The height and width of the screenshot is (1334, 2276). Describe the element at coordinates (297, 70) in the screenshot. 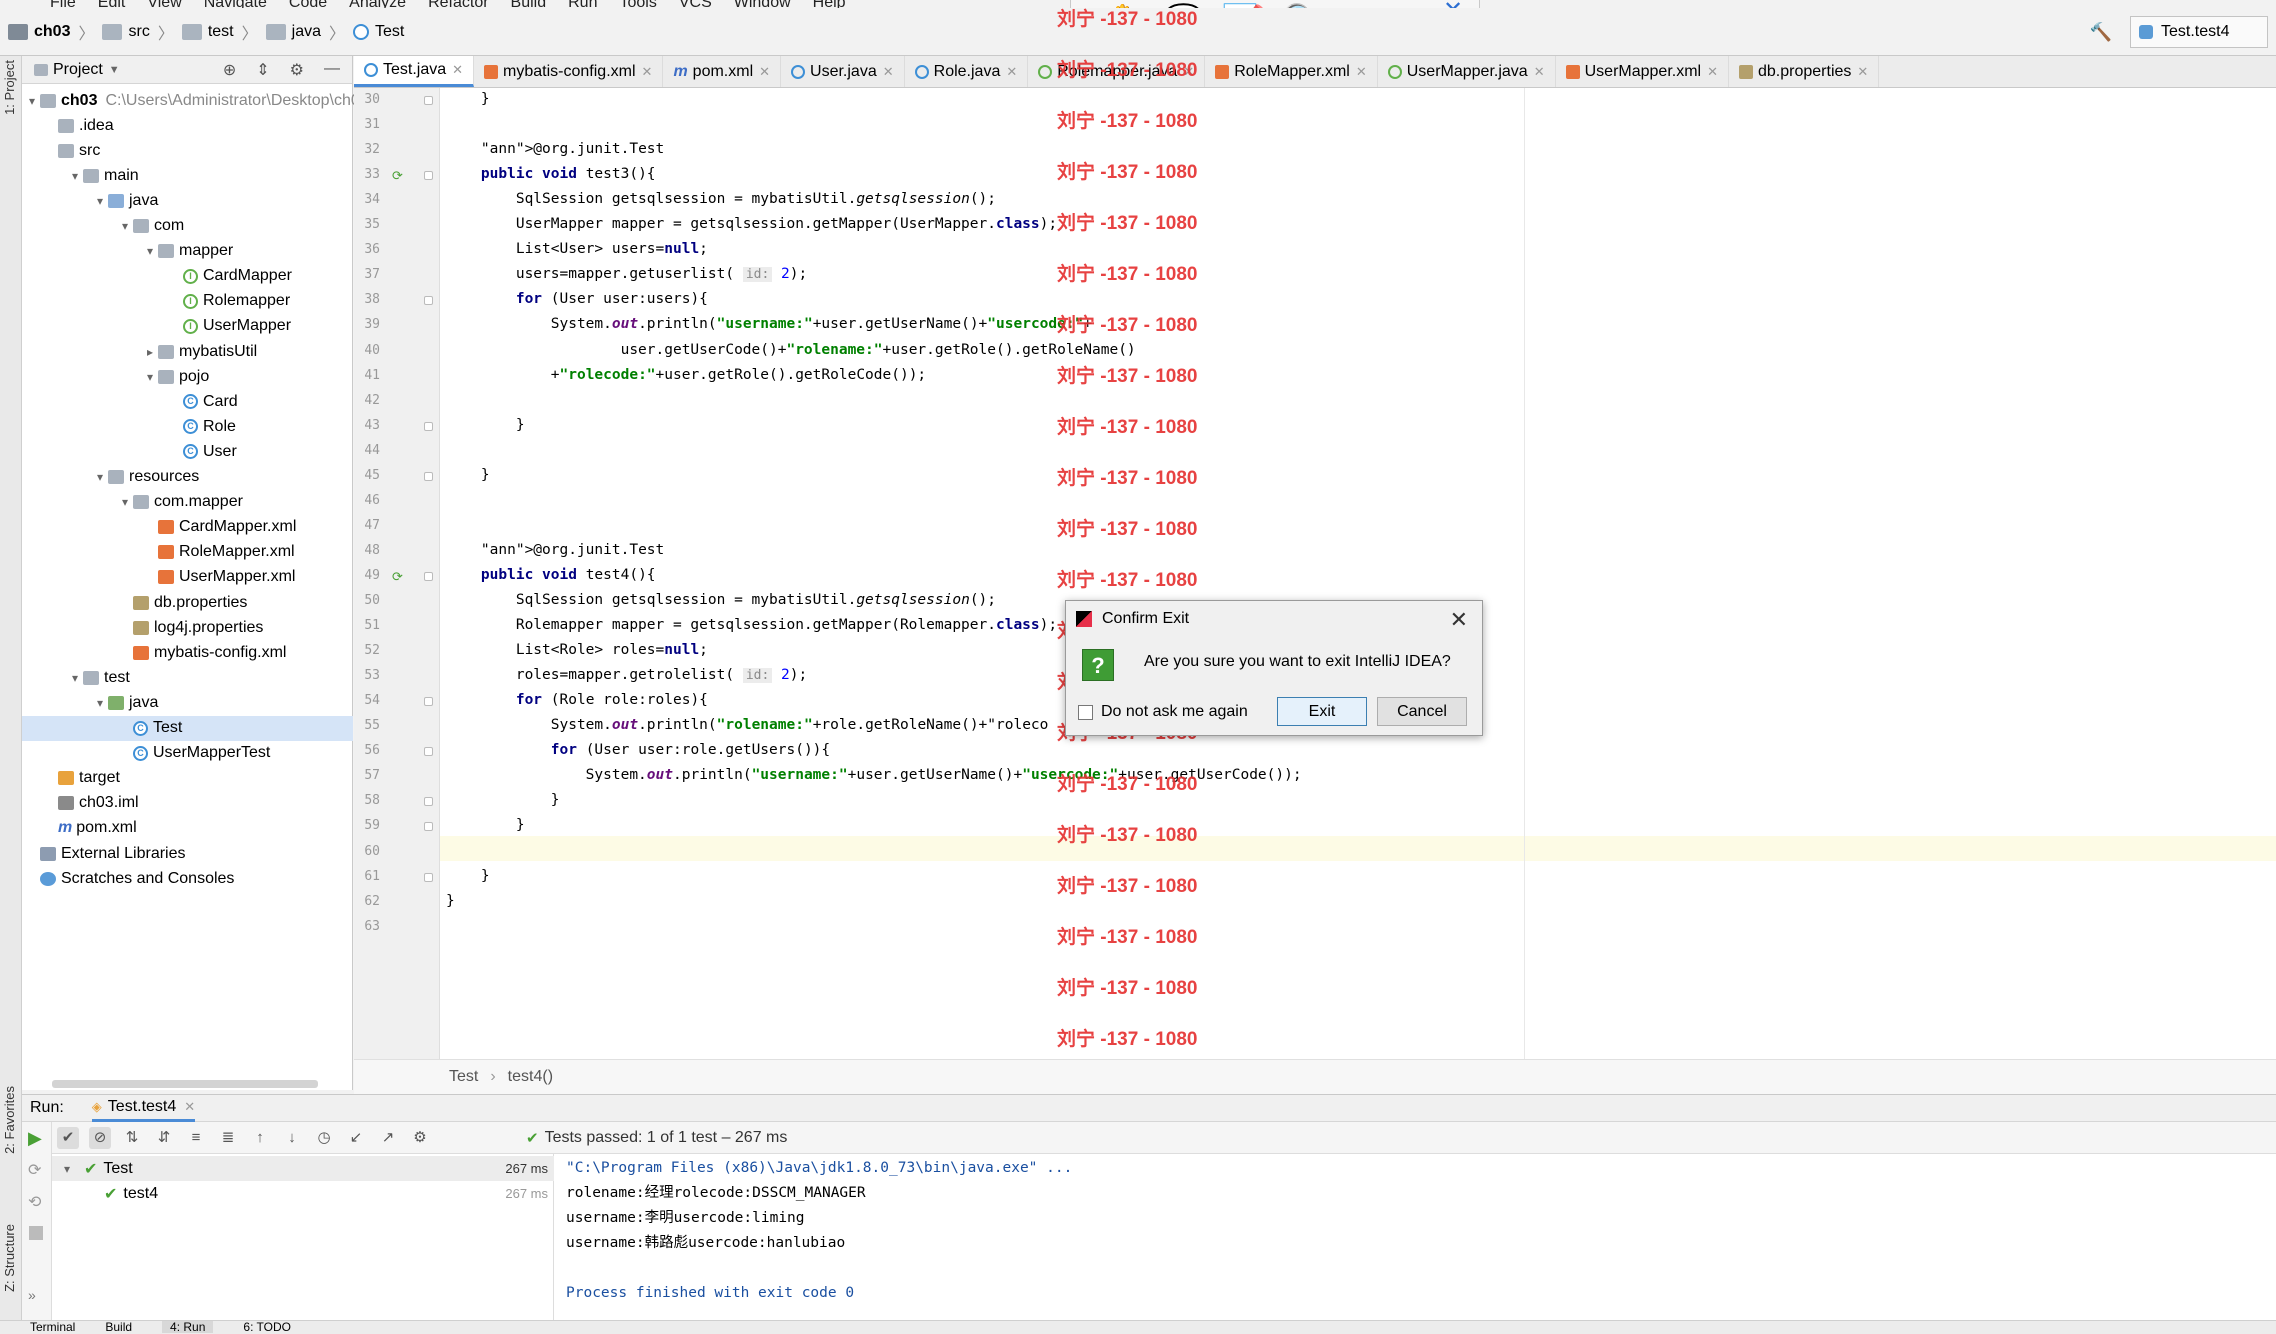

I see `gear-icon: ⚙` at that location.